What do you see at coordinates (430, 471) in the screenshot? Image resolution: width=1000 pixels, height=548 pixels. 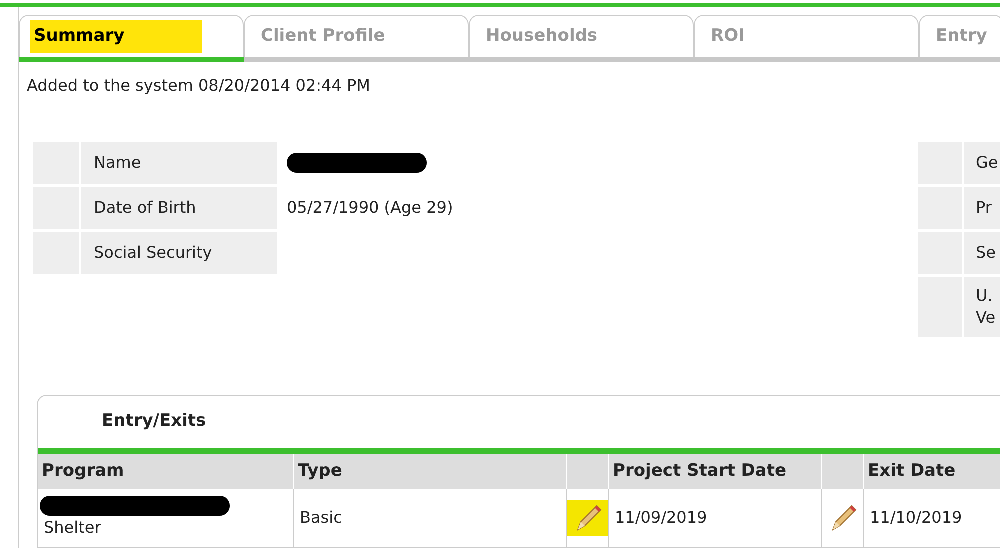 I see `column-header: Type` at bounding box center [430, 471].